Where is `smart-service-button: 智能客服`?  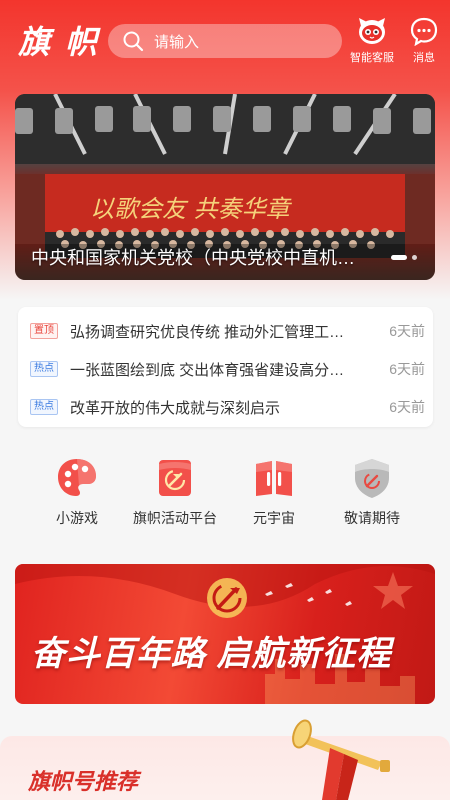
smart-service-button: 智能客服 is located at coordinates (372, 40).